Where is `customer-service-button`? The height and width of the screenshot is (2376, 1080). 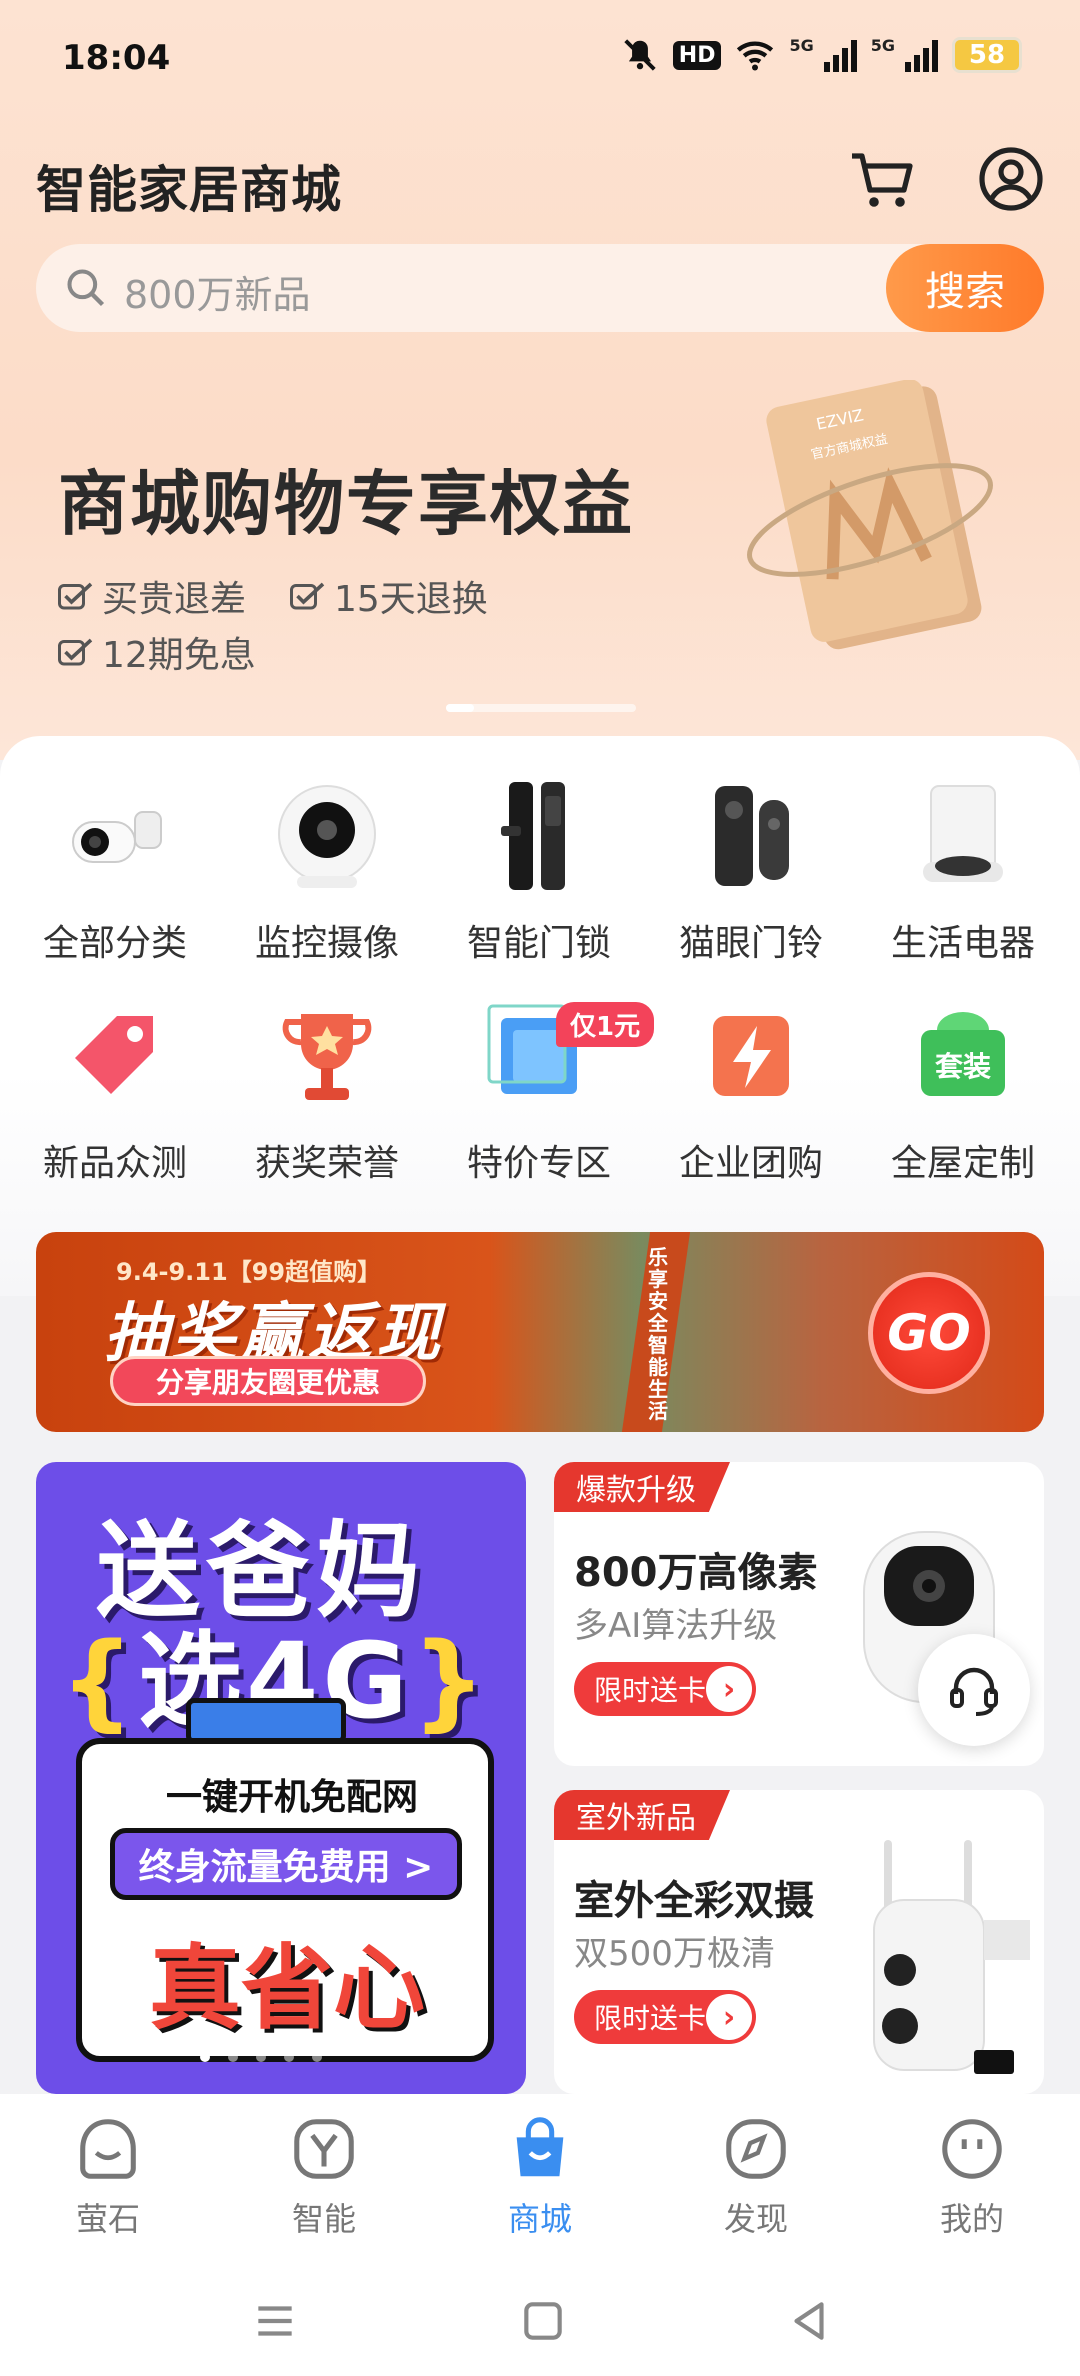
customer-service-button is located at coordinates (974, 1690).